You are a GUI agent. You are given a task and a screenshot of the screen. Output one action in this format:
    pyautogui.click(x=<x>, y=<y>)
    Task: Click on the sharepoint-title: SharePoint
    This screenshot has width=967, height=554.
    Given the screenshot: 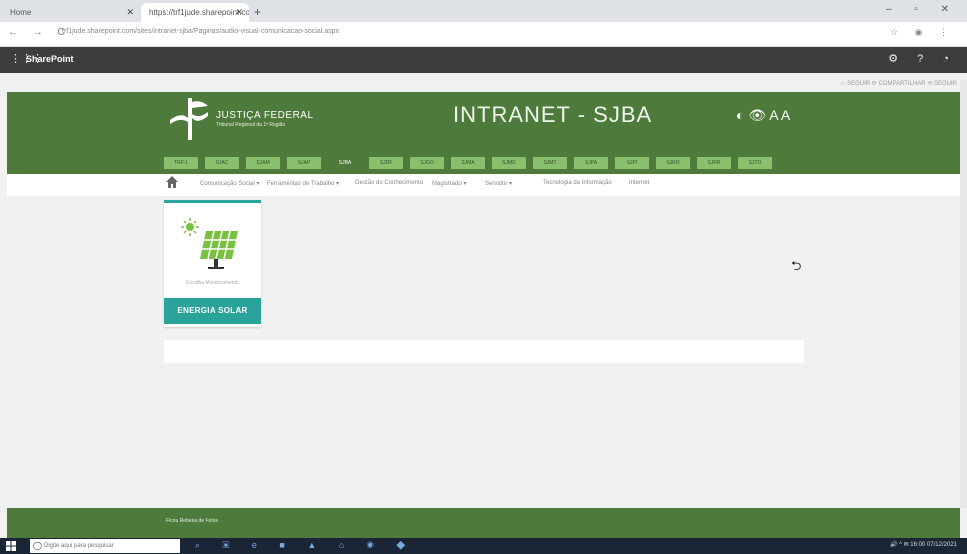 What is the action you would take?
    pyautogui.click(x=50, y=59)
    